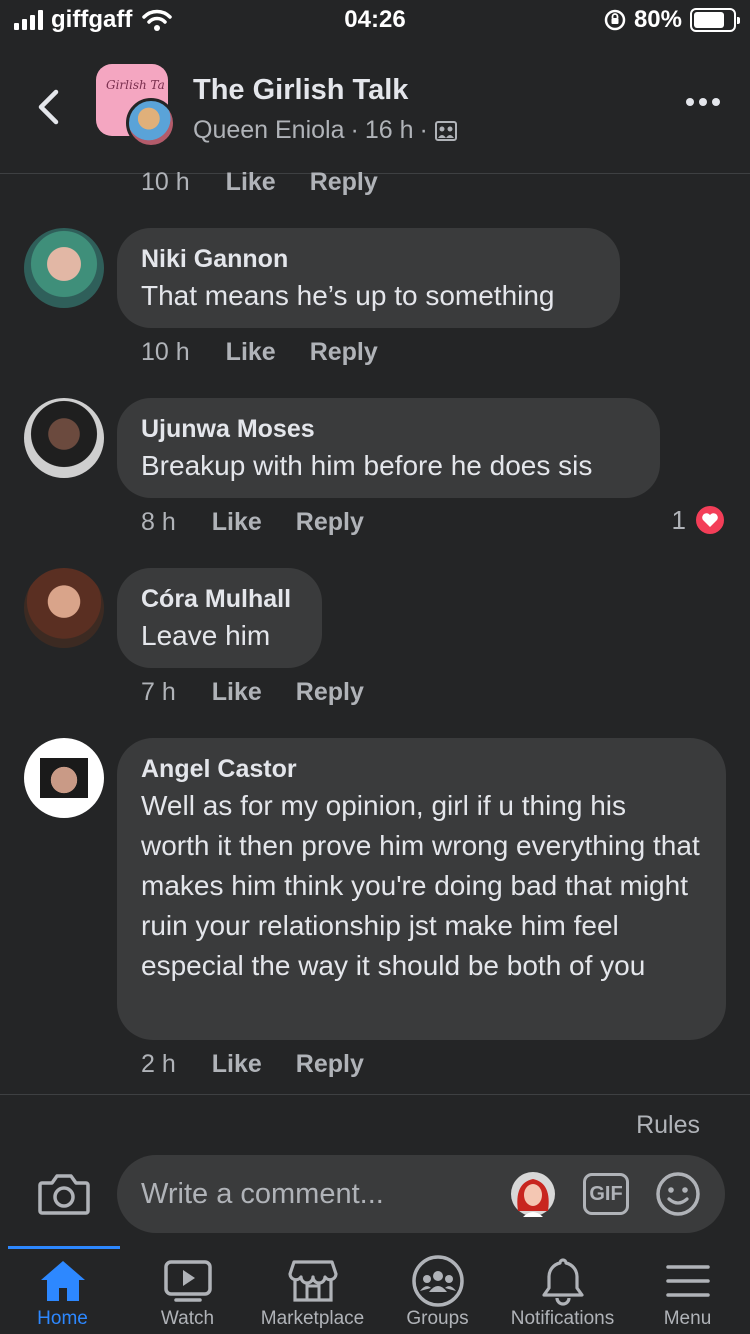 Image resolution: width=750 pixels, height=1334 pixels. What do you see at coordinates (269, 522) in the screenshot?
I see `comment-actions: 8 h Like Reply` at bounding box center [269, 522].